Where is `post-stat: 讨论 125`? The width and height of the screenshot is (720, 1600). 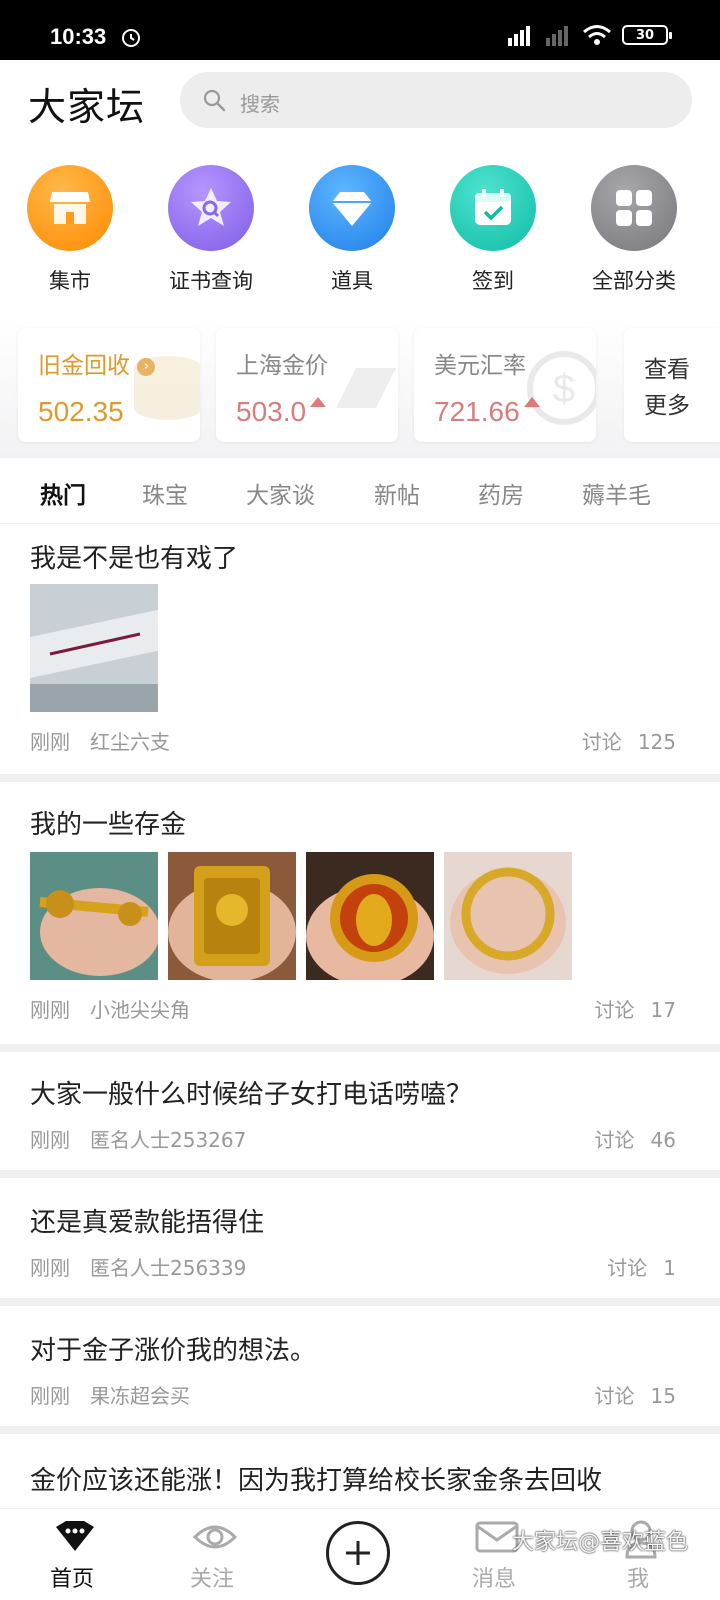 post-stat: 讨论 125 is located at coordinates (628, 742).